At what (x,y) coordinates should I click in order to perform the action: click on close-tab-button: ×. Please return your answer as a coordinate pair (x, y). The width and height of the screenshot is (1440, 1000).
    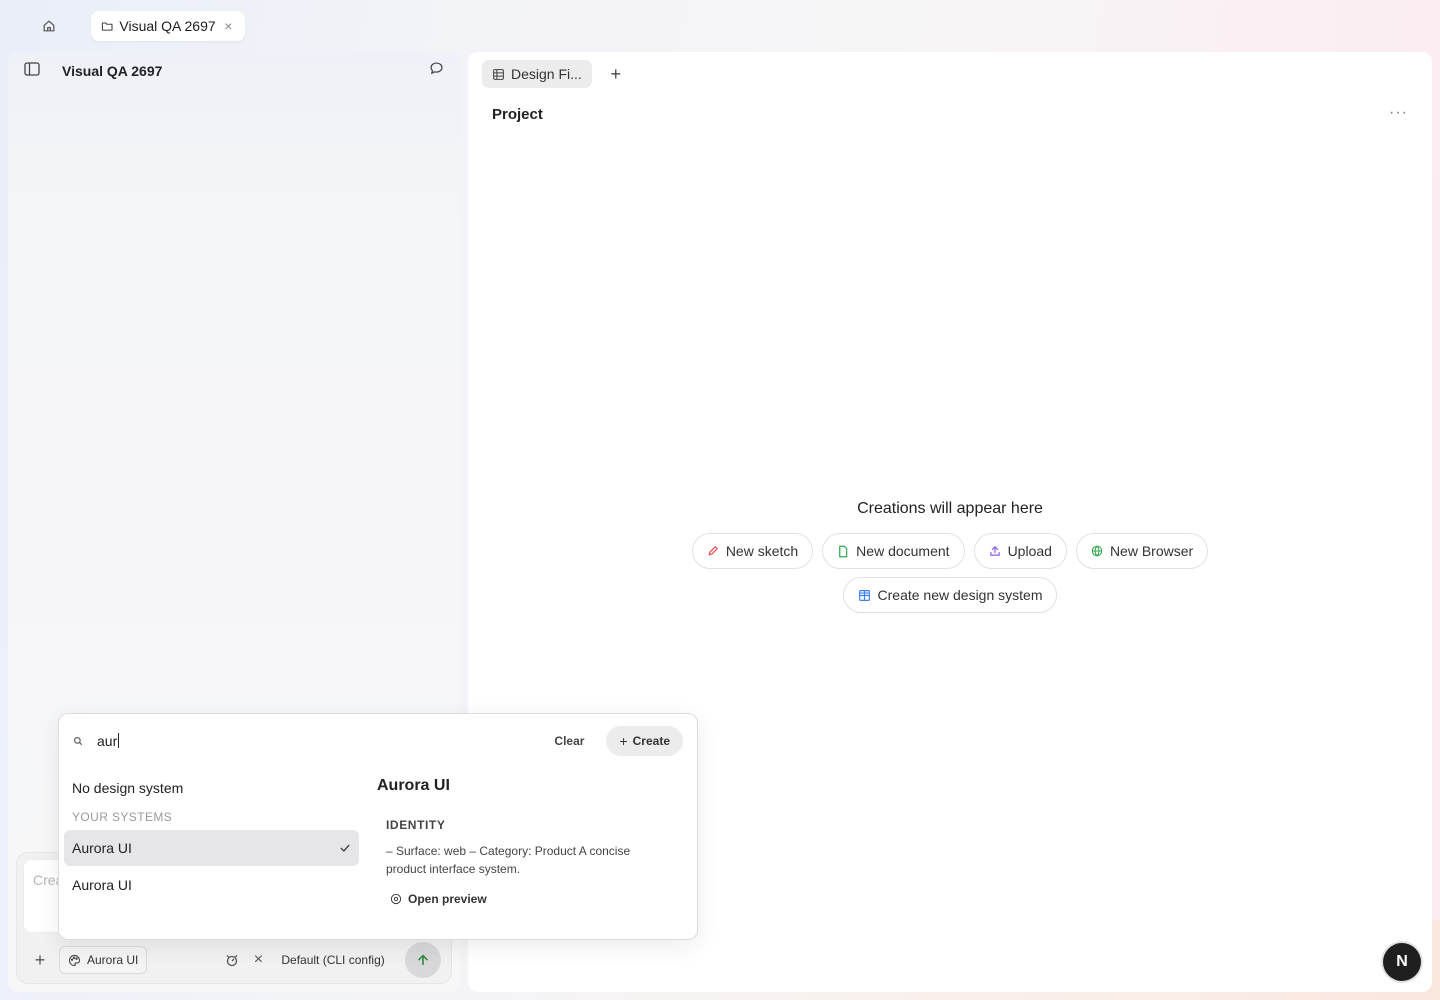
    Looking at the image, I should click on (228, 26).